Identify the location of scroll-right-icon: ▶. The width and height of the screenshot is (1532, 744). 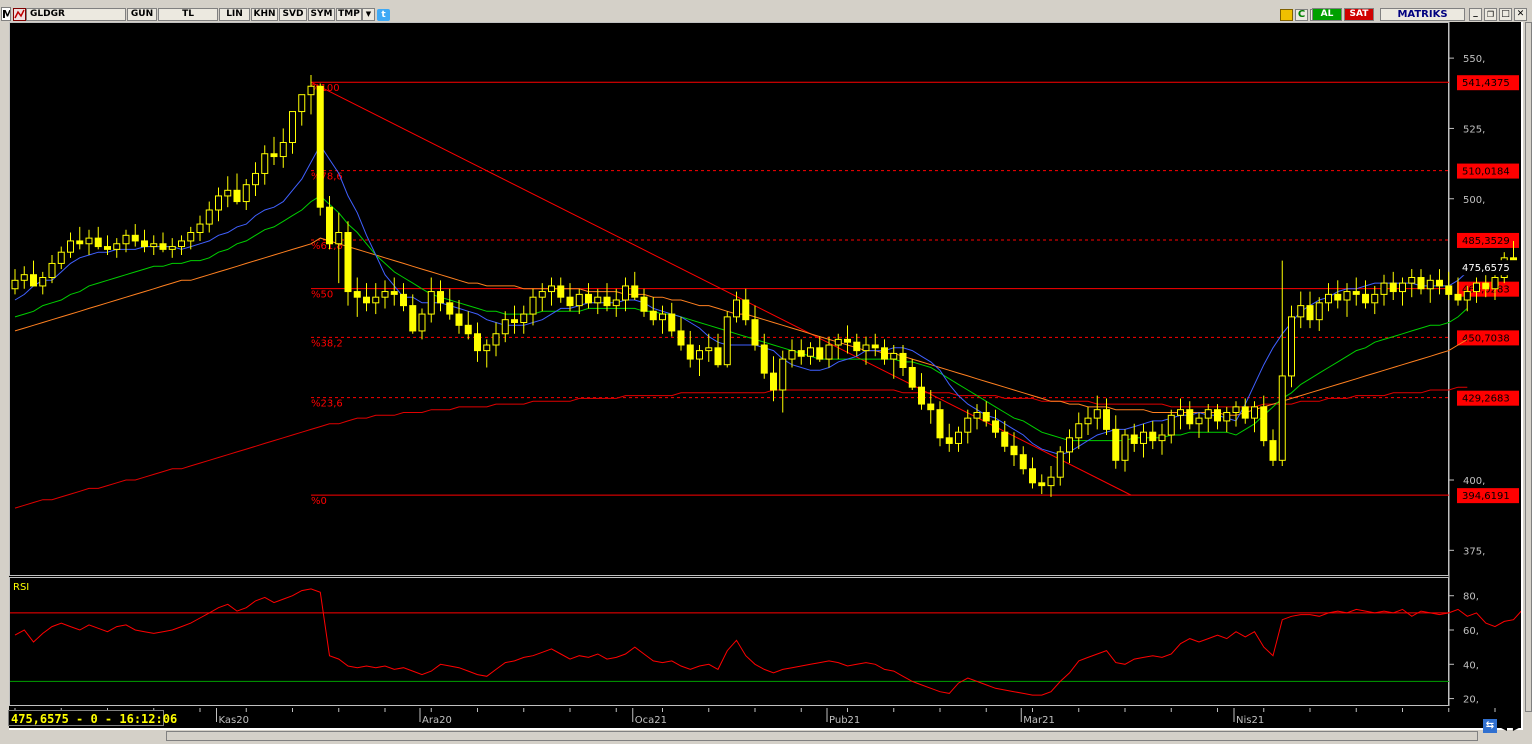
(1516, 728).